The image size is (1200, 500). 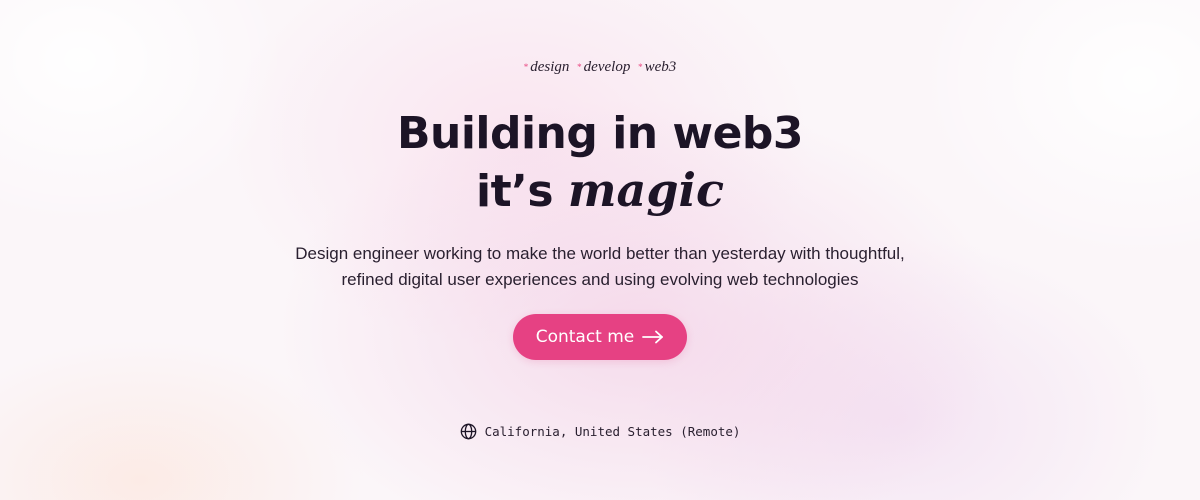 What do you see at coordinates (585, 337) in the screenshot?
I see `contact-me-label: Contact me` at bounding box center [585, 337].